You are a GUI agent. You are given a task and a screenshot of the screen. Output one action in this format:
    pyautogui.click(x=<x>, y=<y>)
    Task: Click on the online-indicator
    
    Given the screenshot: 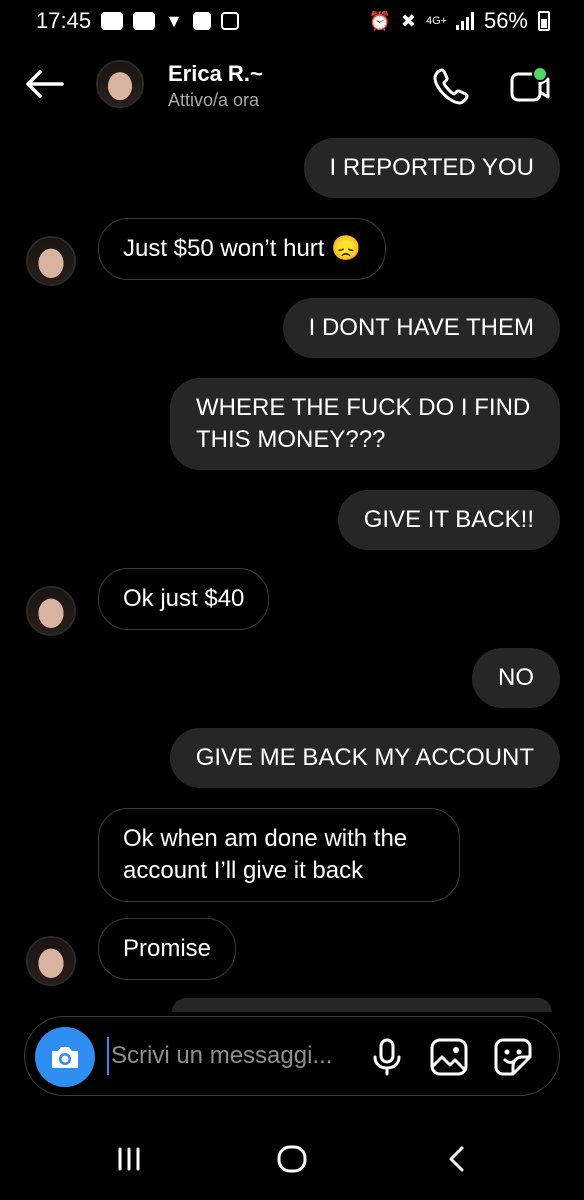 What is the action you would take?
    pyautogui.click(x=540, y=74)
    